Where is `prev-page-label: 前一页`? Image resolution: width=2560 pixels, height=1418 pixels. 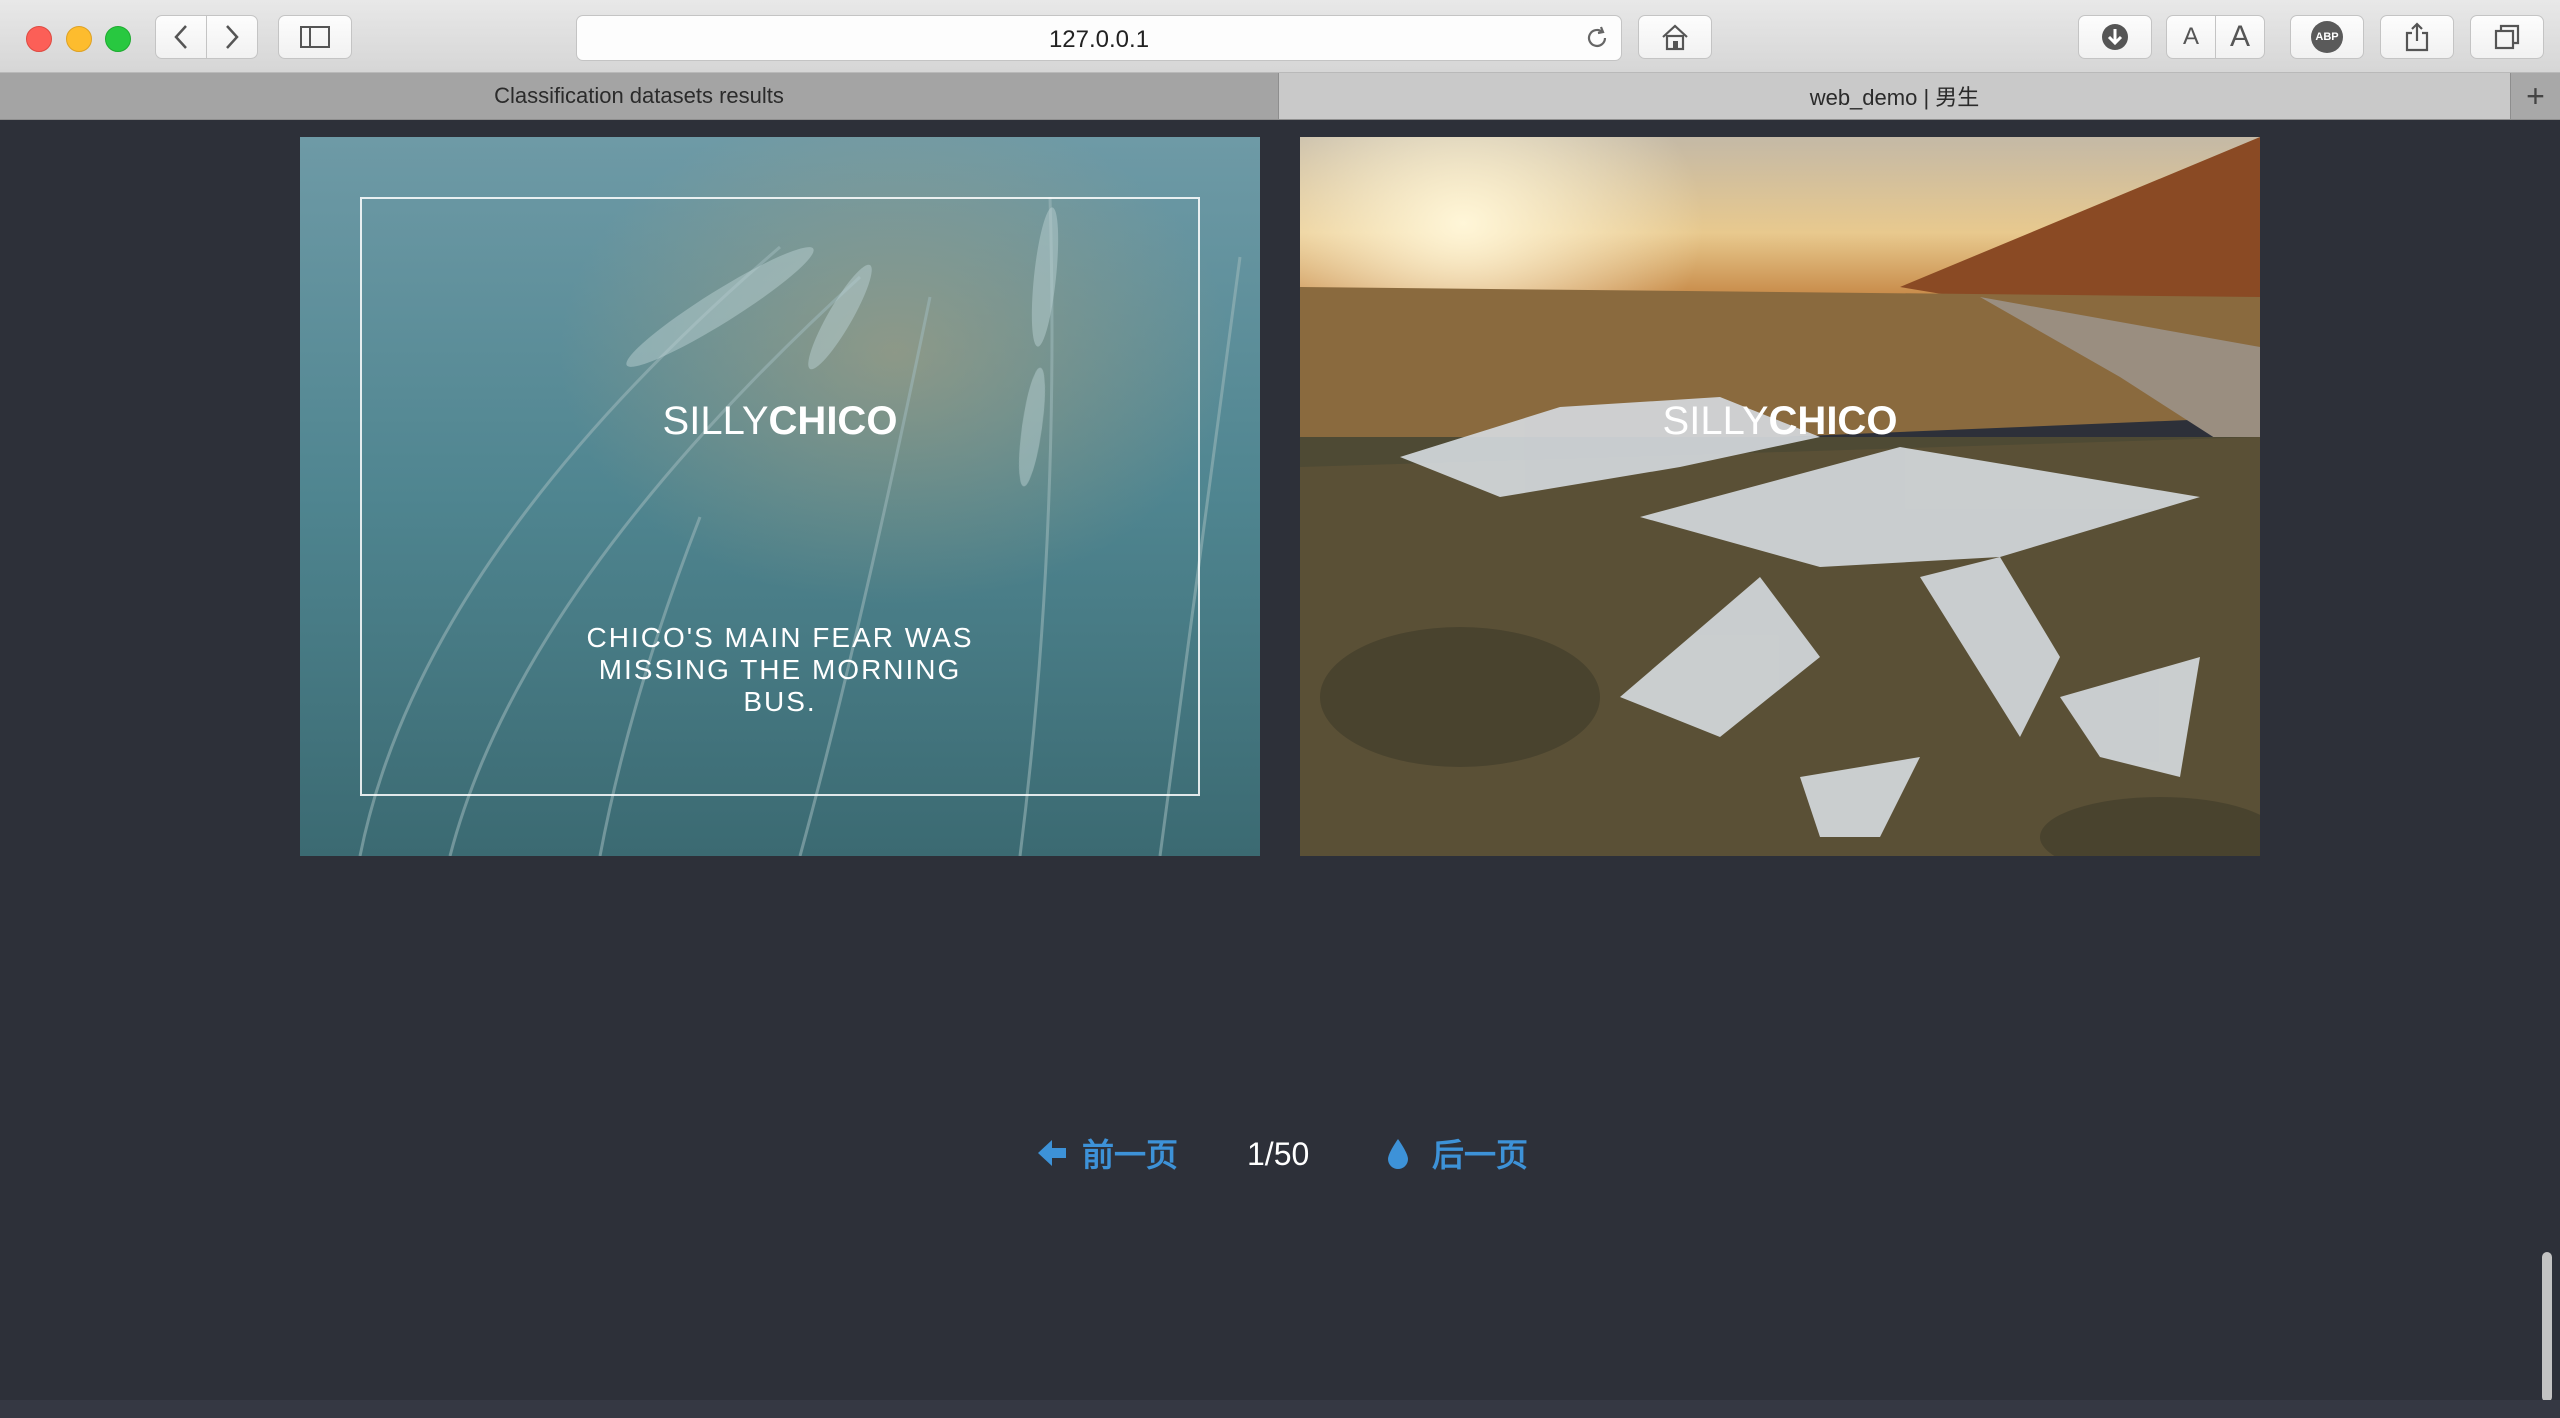
prev-page-label: 前一页 is located at coordinates (1130, 1155).